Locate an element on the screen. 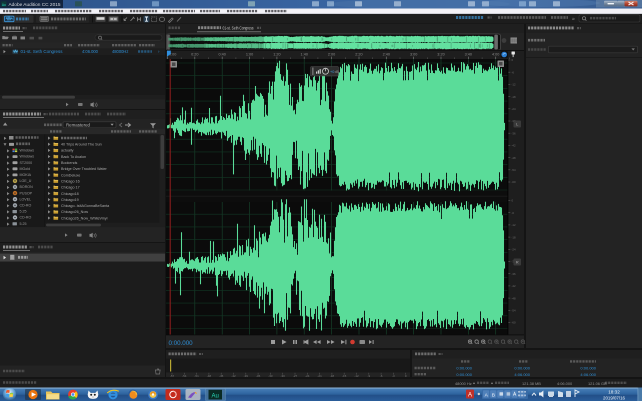  svg-text: B is located at coordinates (493, 395).